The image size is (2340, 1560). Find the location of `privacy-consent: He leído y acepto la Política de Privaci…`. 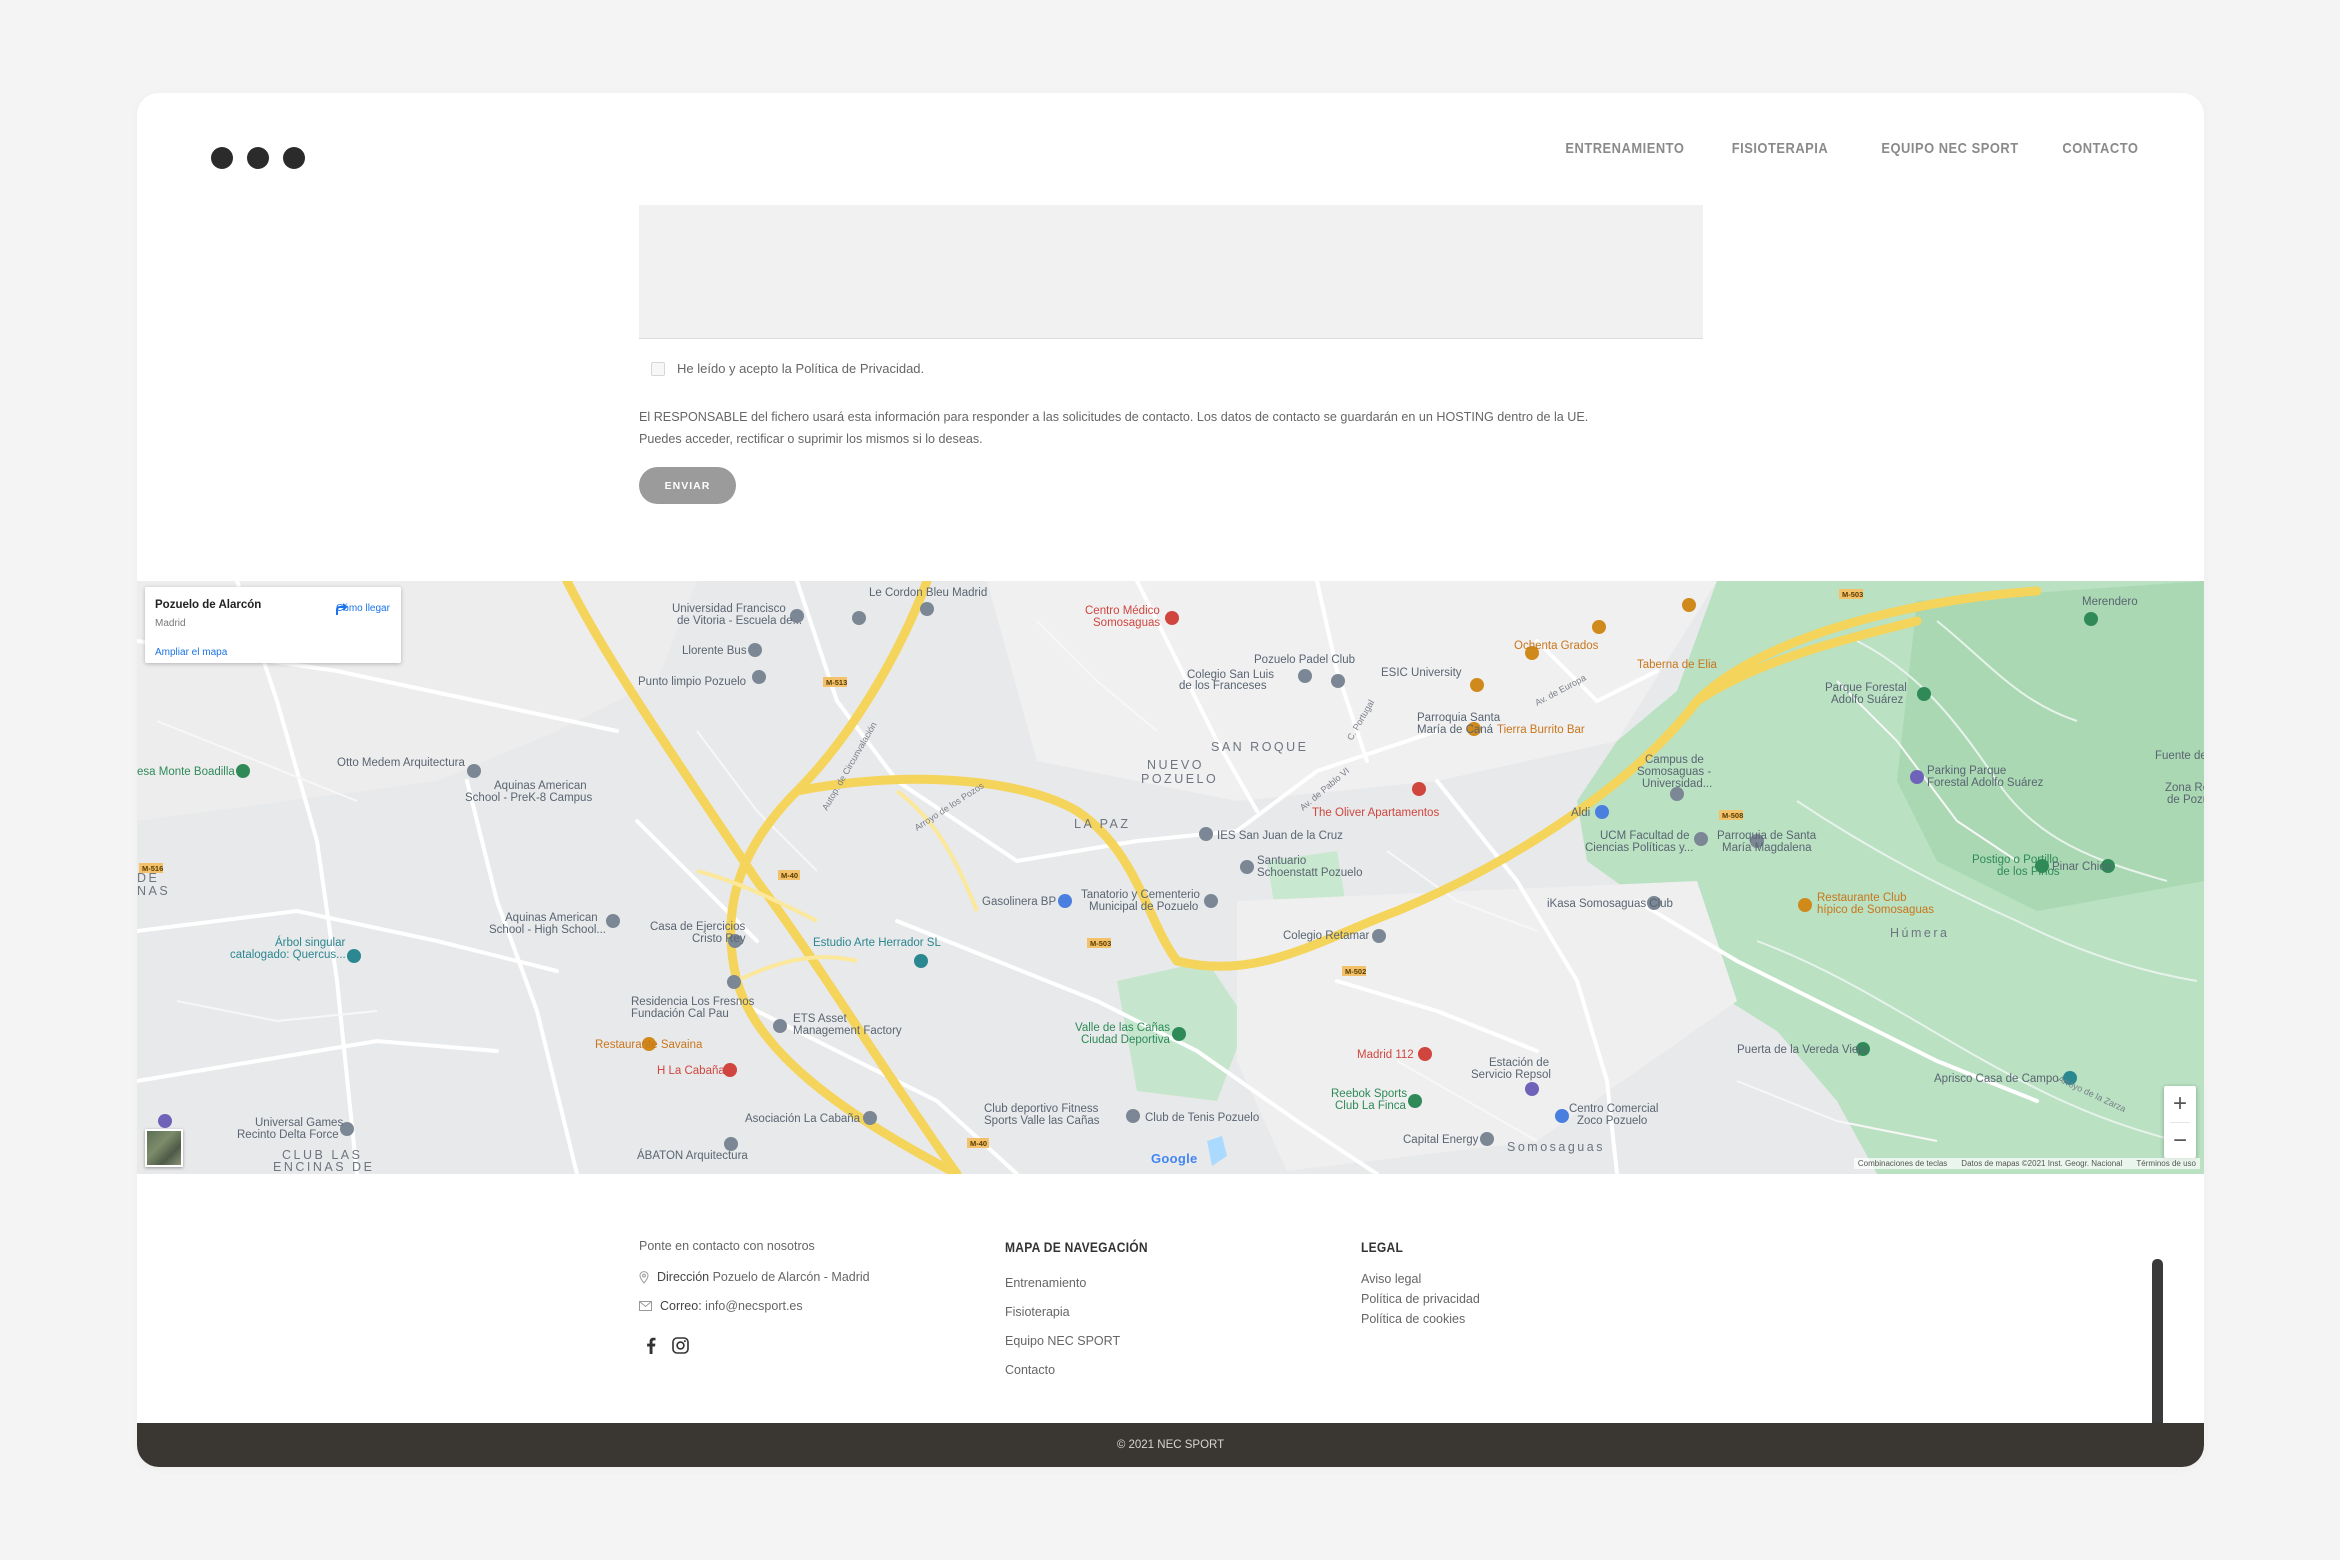

privacy-consent: He leído y acepto la Política de Privaci… is located at coordinates (787, 368).